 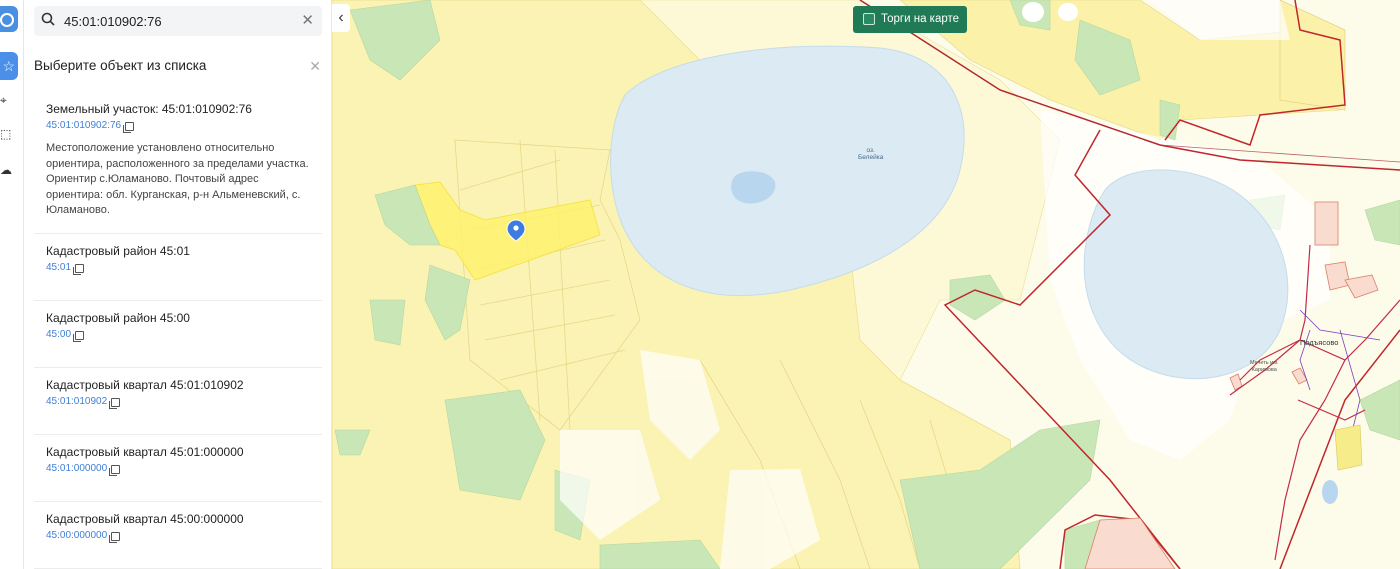 What do you see at coordinates (12, 284) in the screenshot?
I see `left-rail: ☆ ⌖ ⬚ ☁` at bounding box center [12, 284].